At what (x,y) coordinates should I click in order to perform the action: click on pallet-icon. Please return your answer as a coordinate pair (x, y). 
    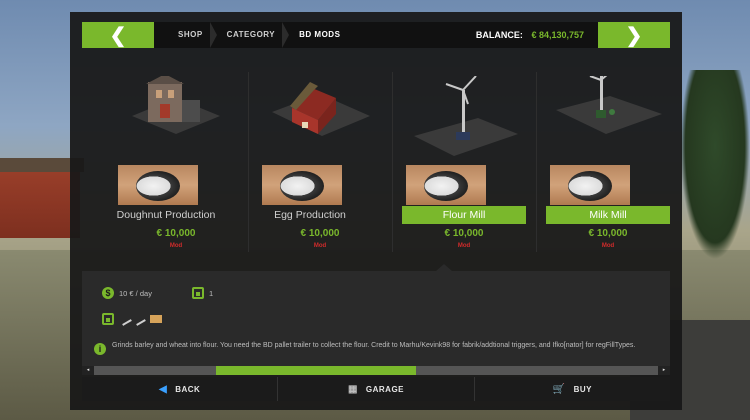
    Looking at the image, I should click on (156, 319).